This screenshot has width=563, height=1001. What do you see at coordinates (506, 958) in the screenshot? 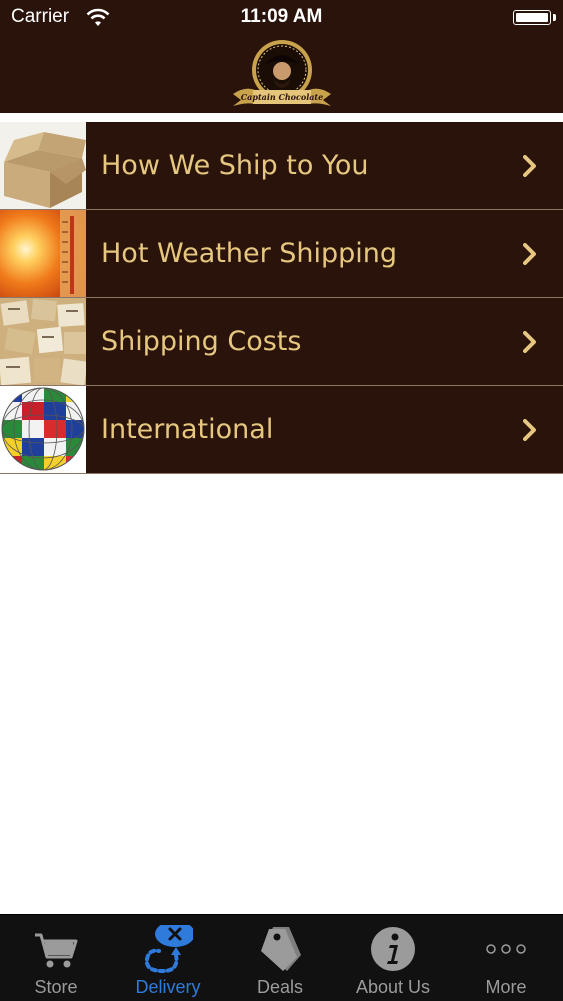
I see `tab-more: More` at bounding box center [506, 958].